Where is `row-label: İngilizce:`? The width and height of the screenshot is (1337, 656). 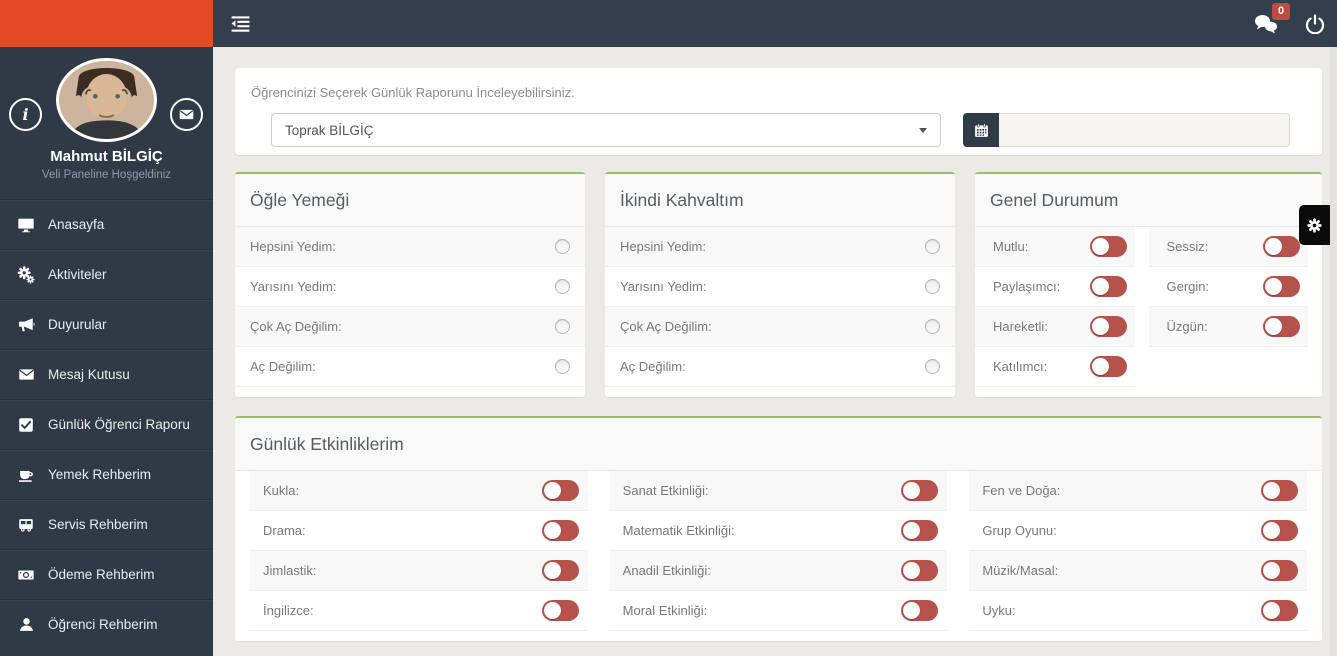
row-label: İngilizce: is located at coordinates (288, 610).